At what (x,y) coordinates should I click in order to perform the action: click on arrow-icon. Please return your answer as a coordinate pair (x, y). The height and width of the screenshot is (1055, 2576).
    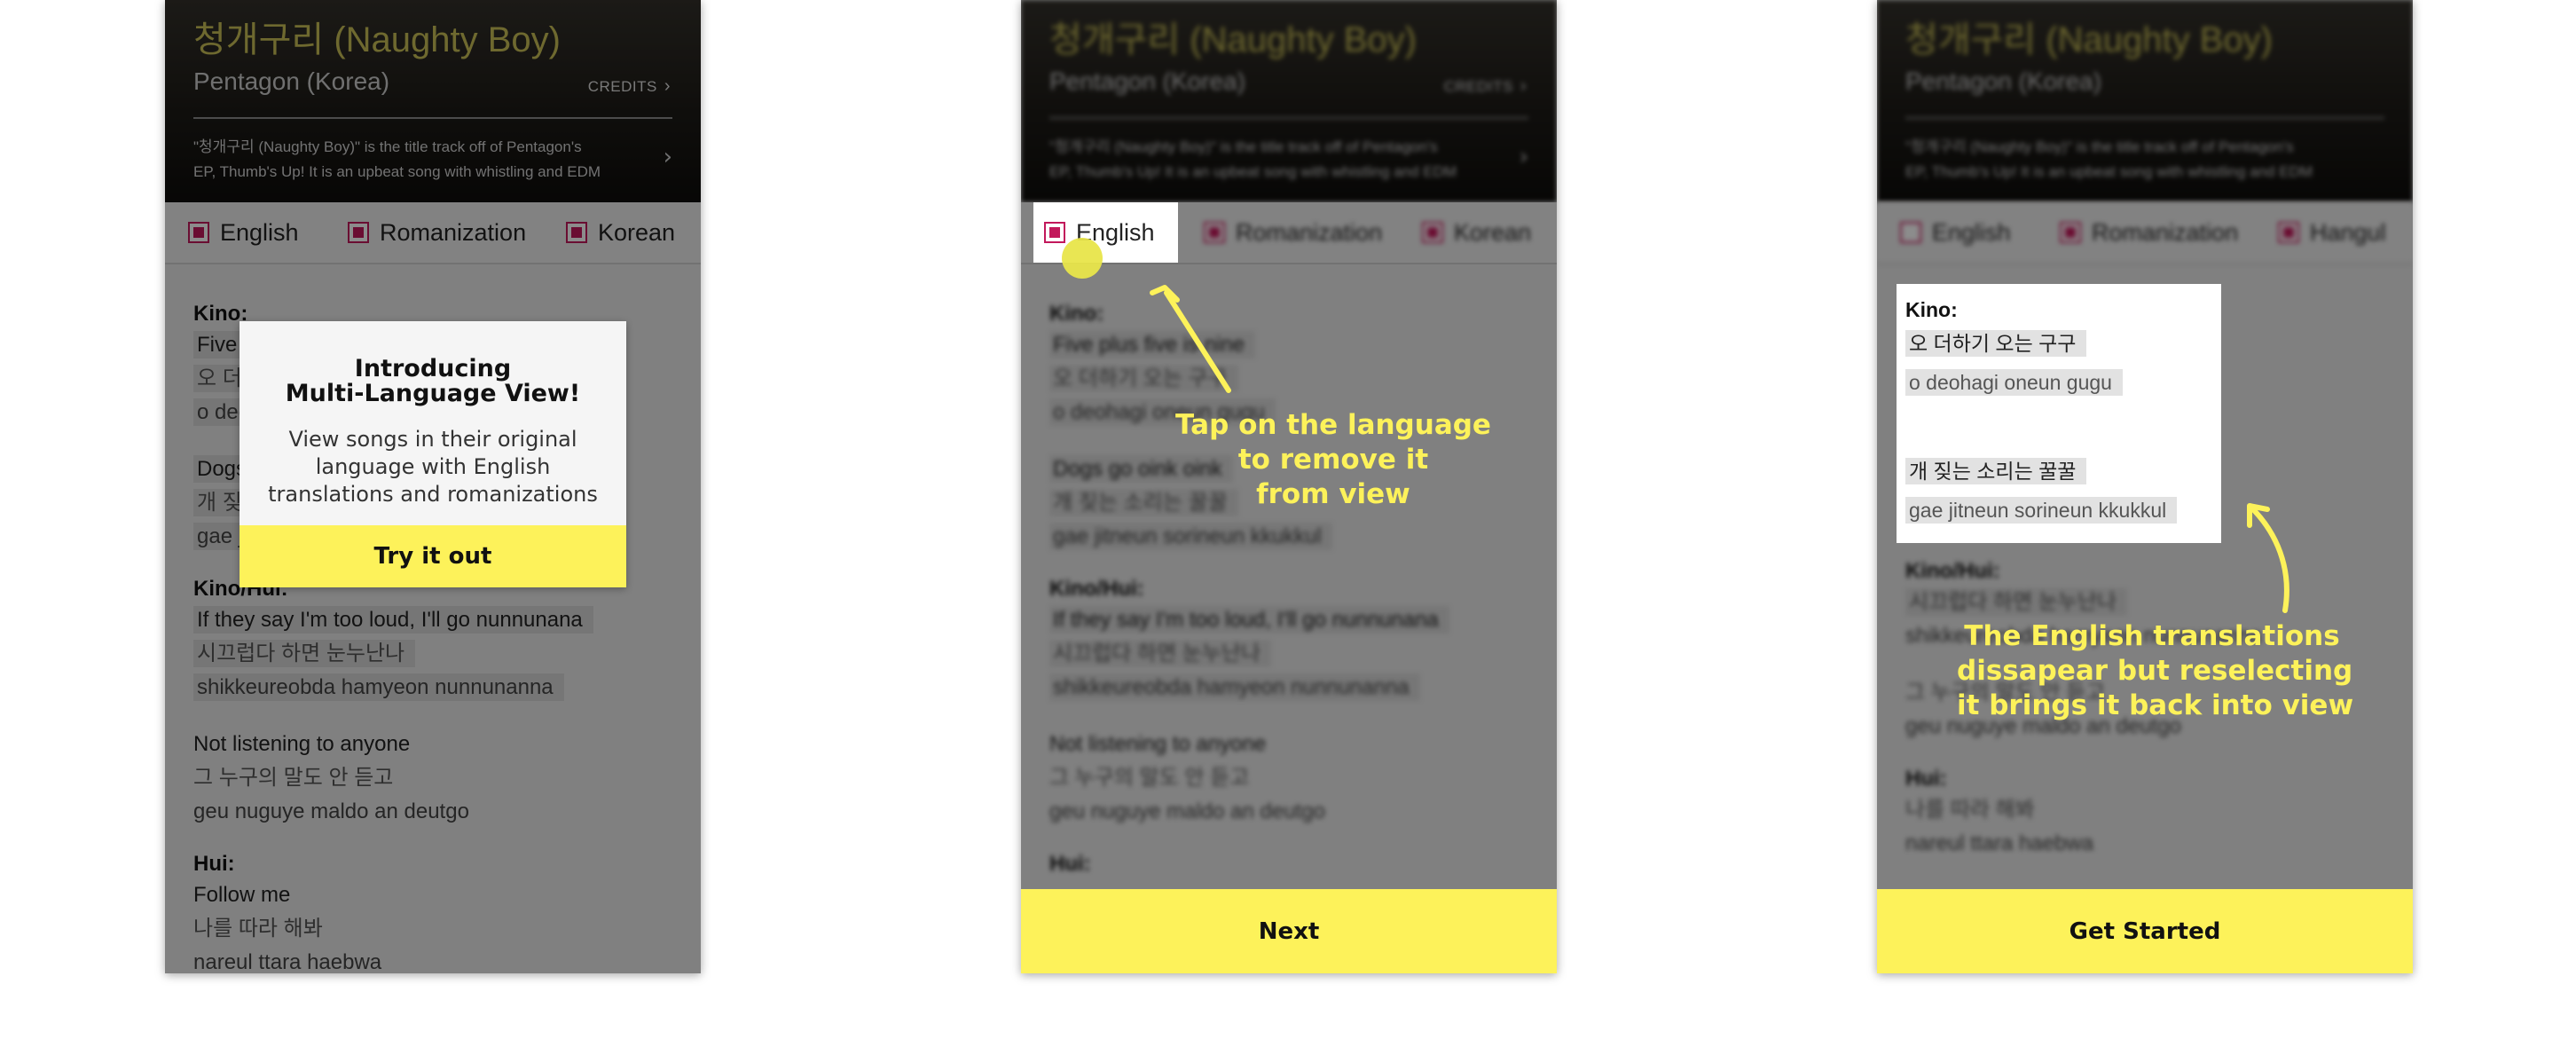
    Looking at the image, I should click on (2268, 558).